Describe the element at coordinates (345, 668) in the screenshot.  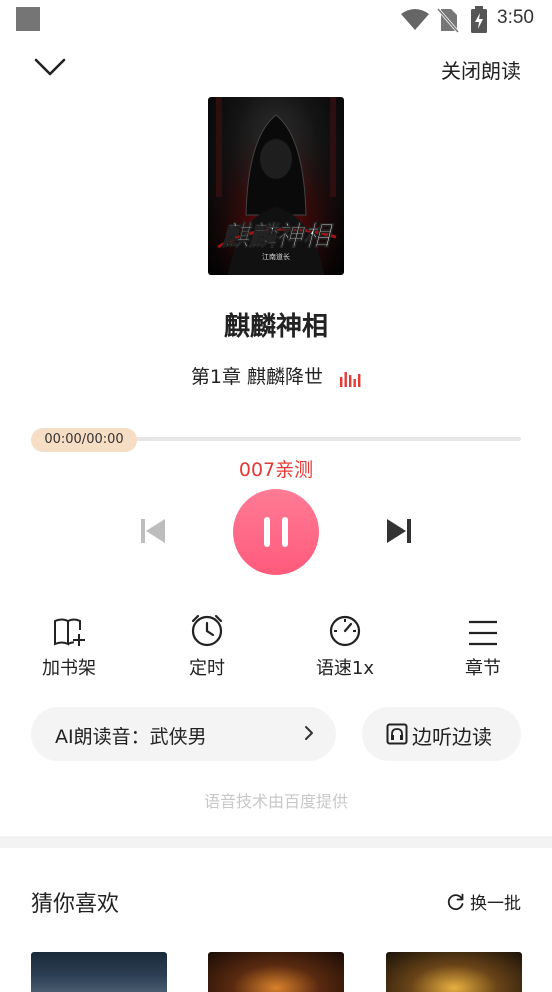
I see `tool-label: 语速1x` at that location.